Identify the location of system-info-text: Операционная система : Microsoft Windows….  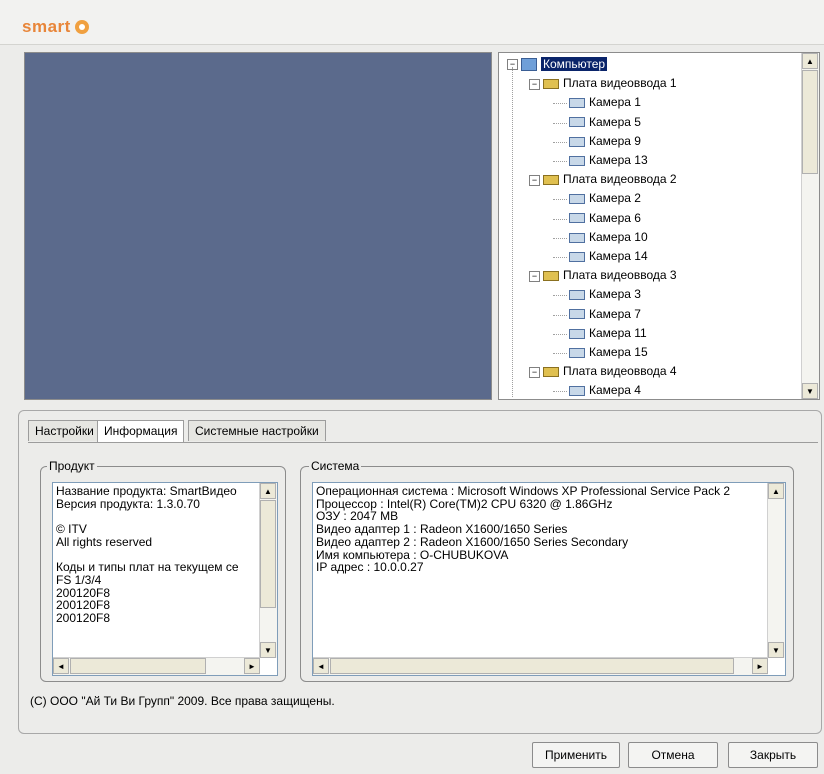
(540, 529).